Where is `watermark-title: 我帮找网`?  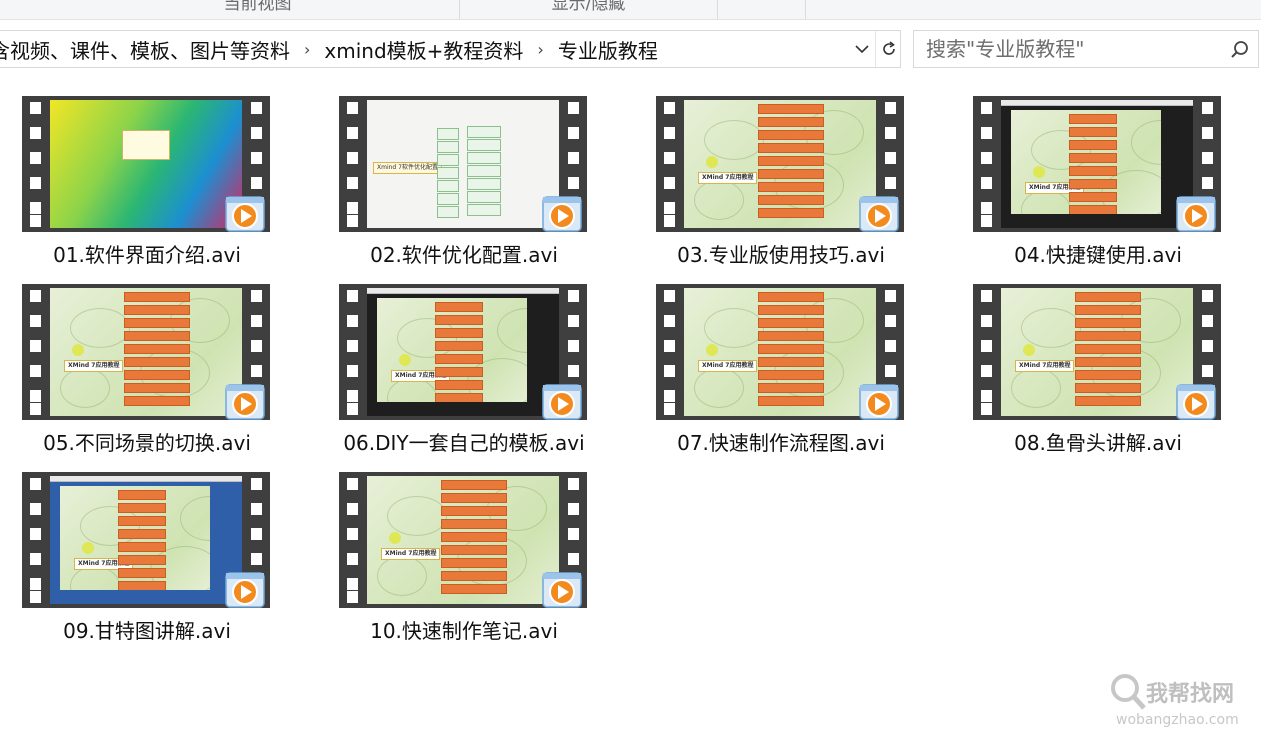 watermark-title: 我帮找网 is located at coordinates (1190, 694).